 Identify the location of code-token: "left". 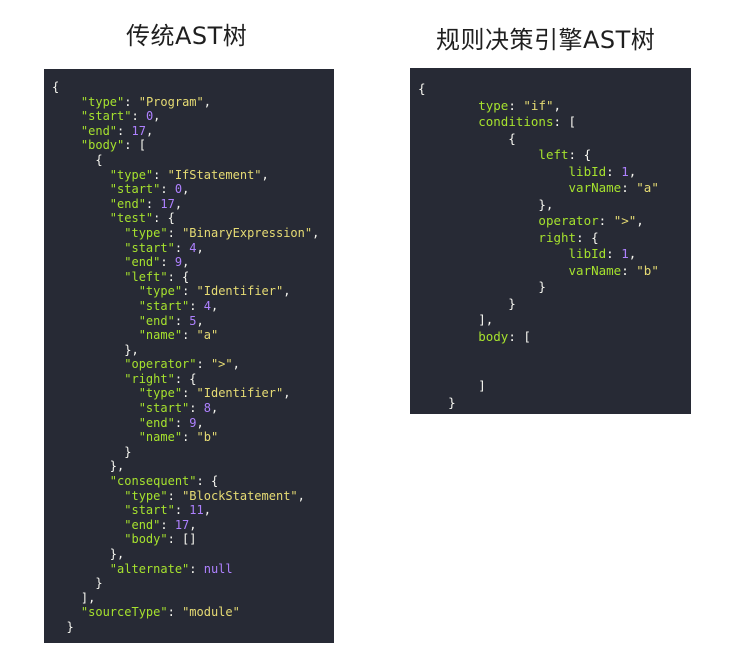
(146, 276).